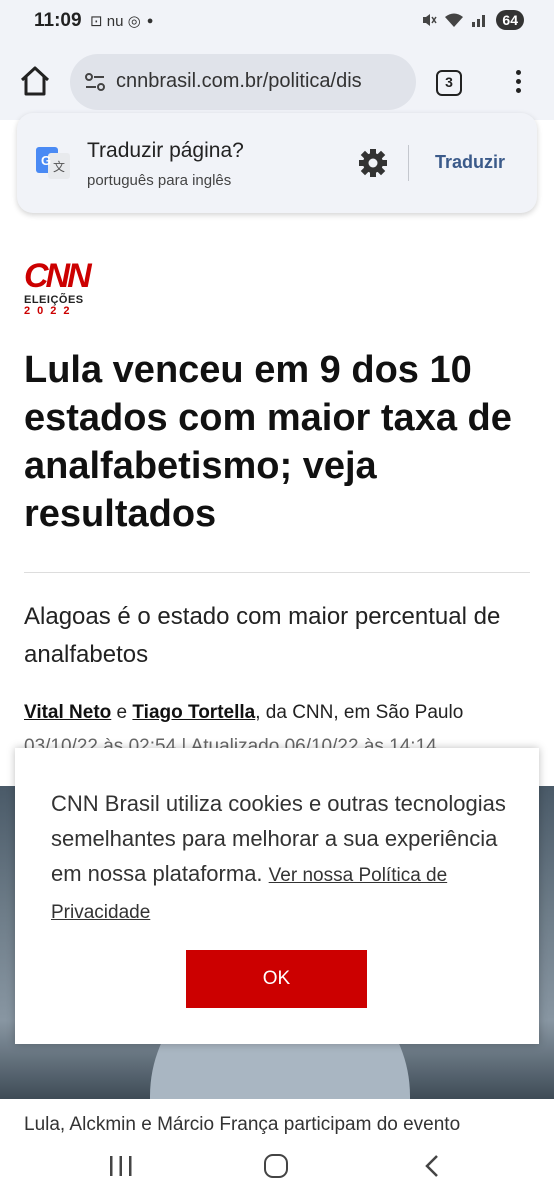  I want to click on site-settings-icon, so click(95, 82).